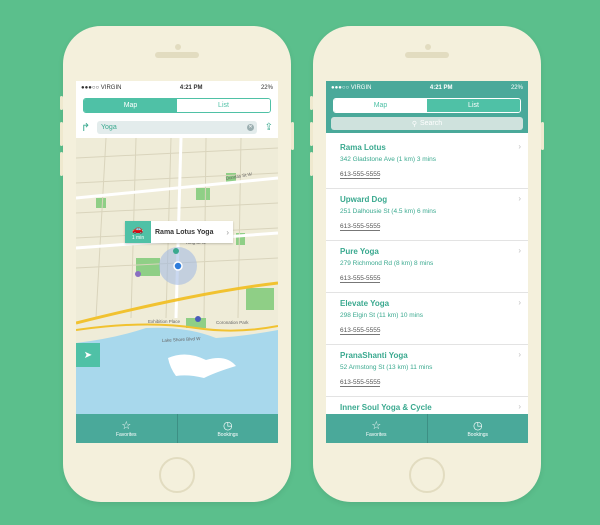 The height and width of the screenshot is (525, 600). I want to click on item-address: 279 Richmond Rd (8 km) 8 mins, so click(387, 263).